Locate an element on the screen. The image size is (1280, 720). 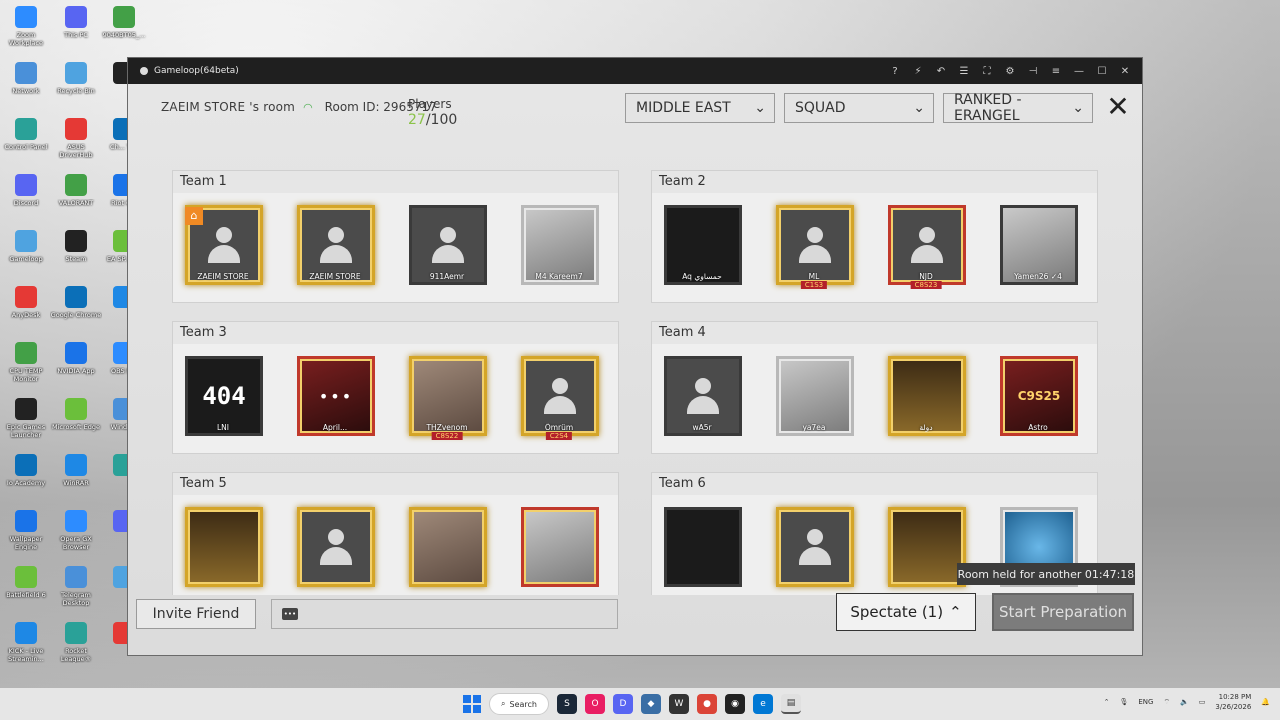
desktop-icon: Battlefield 6 is located at coordinates (26, 592).